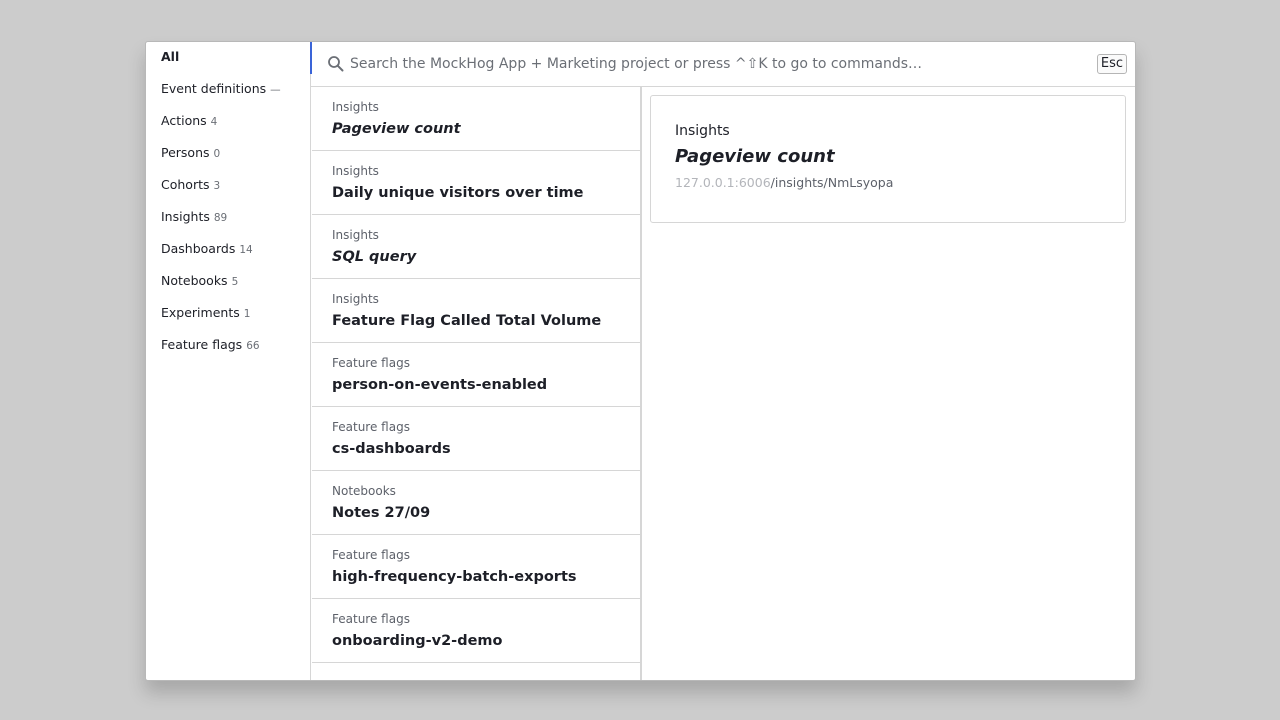 This screenshot has height=720, width=1280. I want to click on tab-count: —, so click(275, 90).